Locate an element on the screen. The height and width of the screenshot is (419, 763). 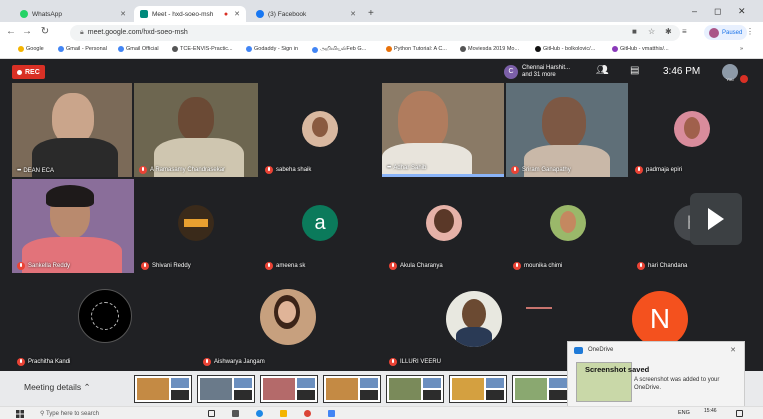
participant-tile: A Ramasamy Chandrasekar is located at coordinates (196, 130).